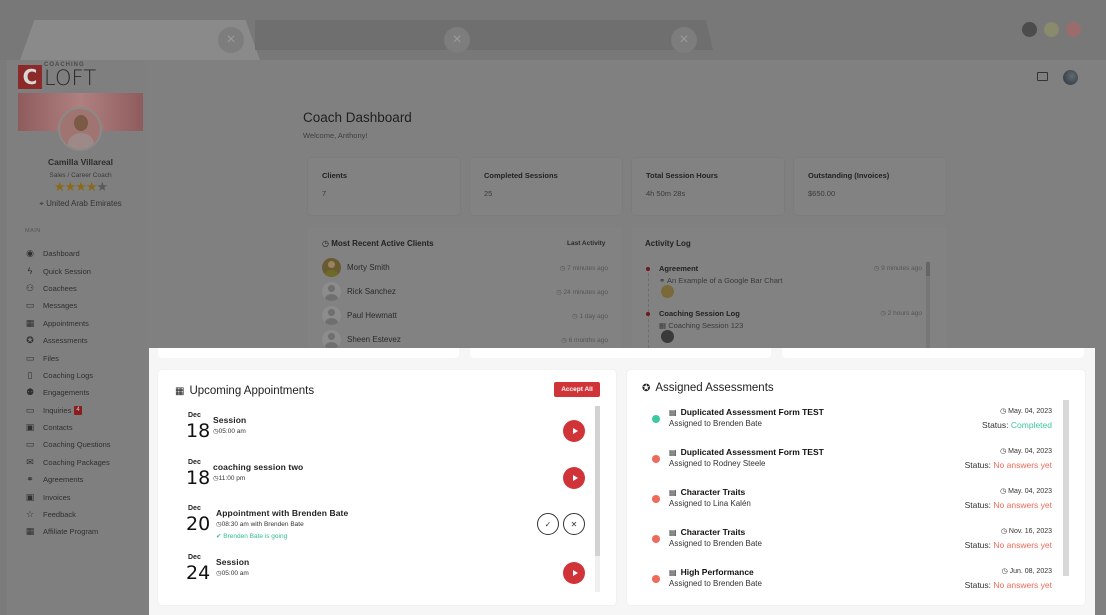 The width and height of the screenshot is (1106, 615). What do you see at coordinates (1029, 29) in the screenshot?
I see `window-minimize-button` at bounding box center [1029, 29].